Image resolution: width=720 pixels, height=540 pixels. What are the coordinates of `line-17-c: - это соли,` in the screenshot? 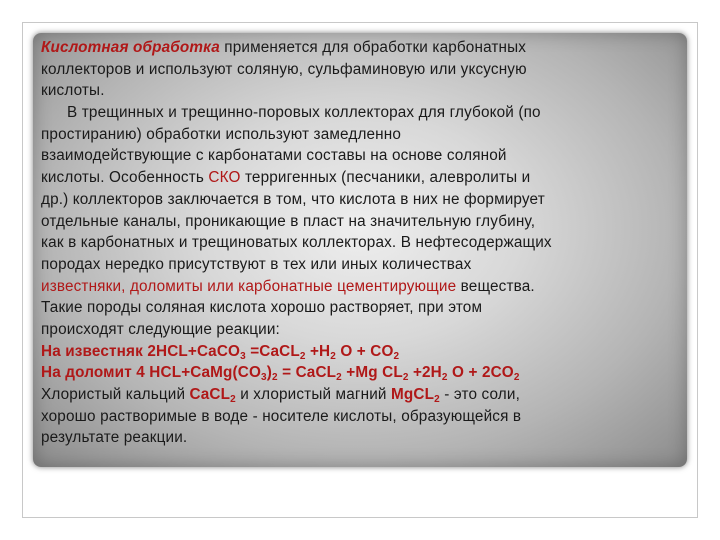 It's located at (479, 394).